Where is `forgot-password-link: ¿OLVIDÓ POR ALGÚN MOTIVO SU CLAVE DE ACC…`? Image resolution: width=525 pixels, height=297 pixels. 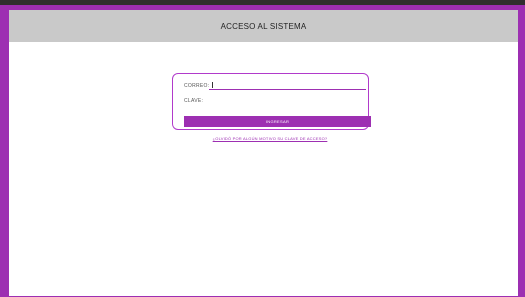 forgot-password-link: ¿OLVIDÓ POR ALGÚN MOTIVO SU CLAVE DE ACC… is located at coordinates (270, 138).